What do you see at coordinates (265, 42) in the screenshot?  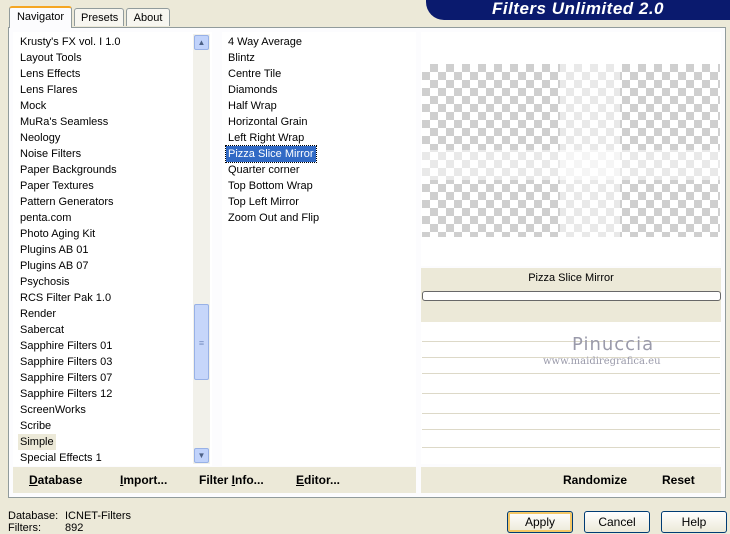 I see `filter-item: 4 Way Average` at bounding box center [265, 42].